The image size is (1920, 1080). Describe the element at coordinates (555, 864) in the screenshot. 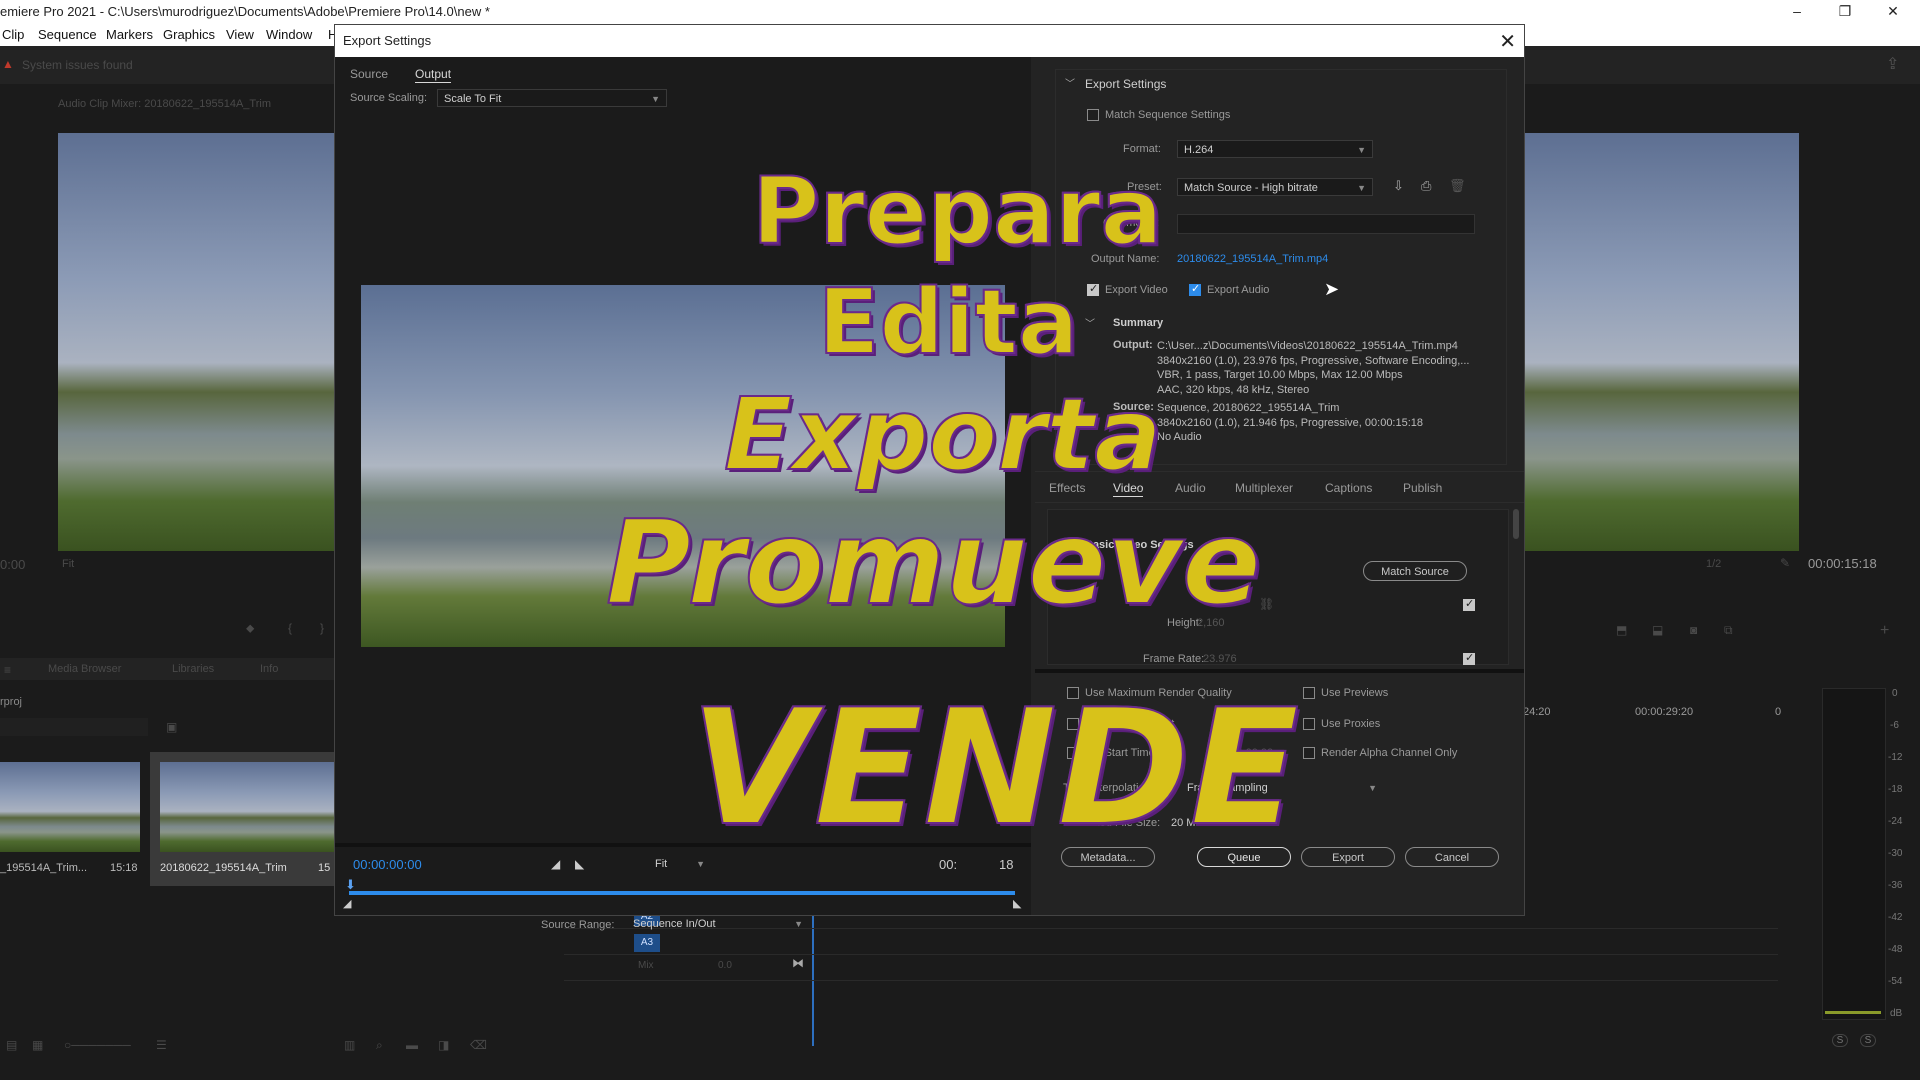

I see `set-in-point-icon: ◢` at that location.